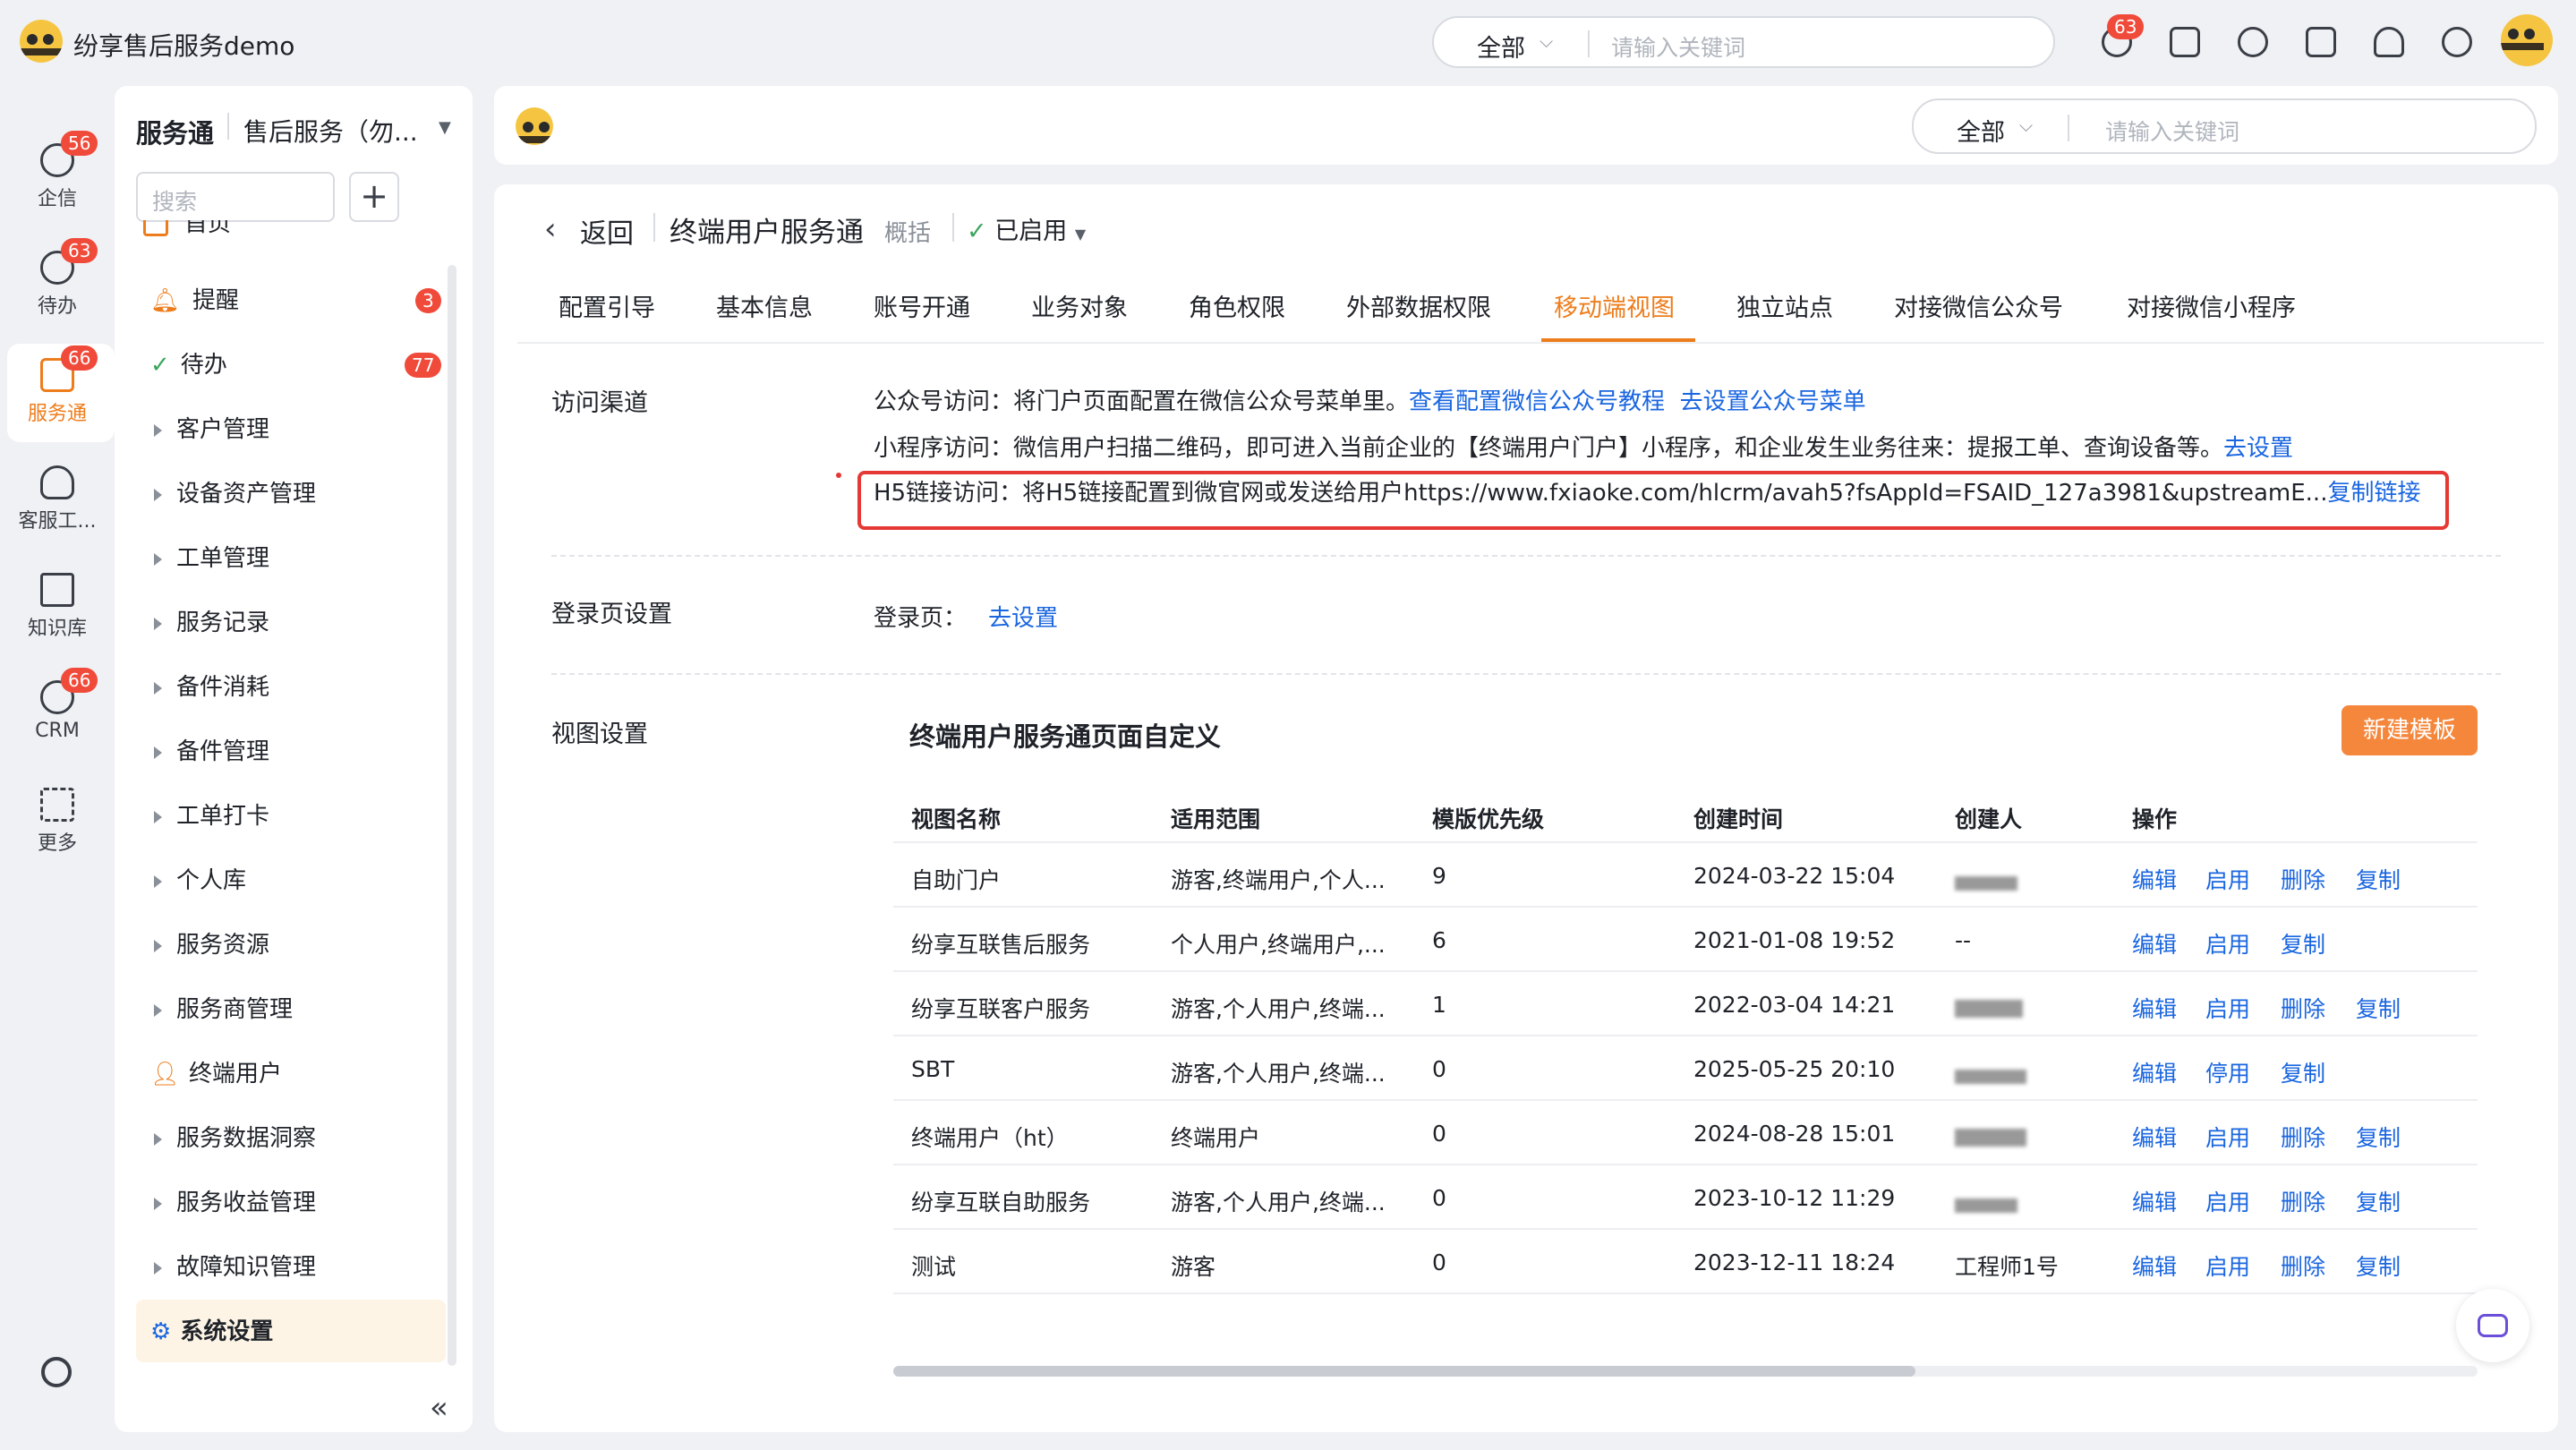  What do you see at coordinates (57, 285) in the screenshot?
I see `nav-item-todo: 待办` at bounding box center [57, 285].